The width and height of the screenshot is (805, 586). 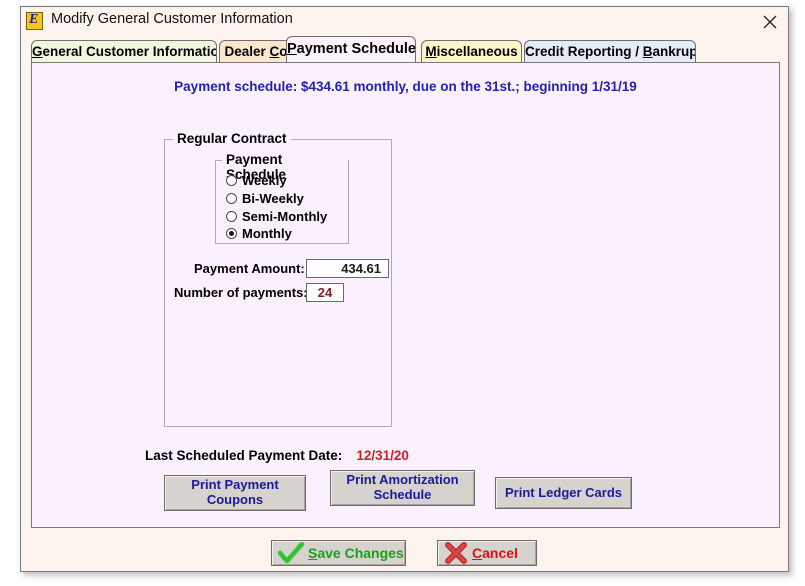 What do you see at coordinates (382, 455) in the screenshot?
I see `last-scheduled-payment-value: 12/31/20` at bounding box center [382, 455].